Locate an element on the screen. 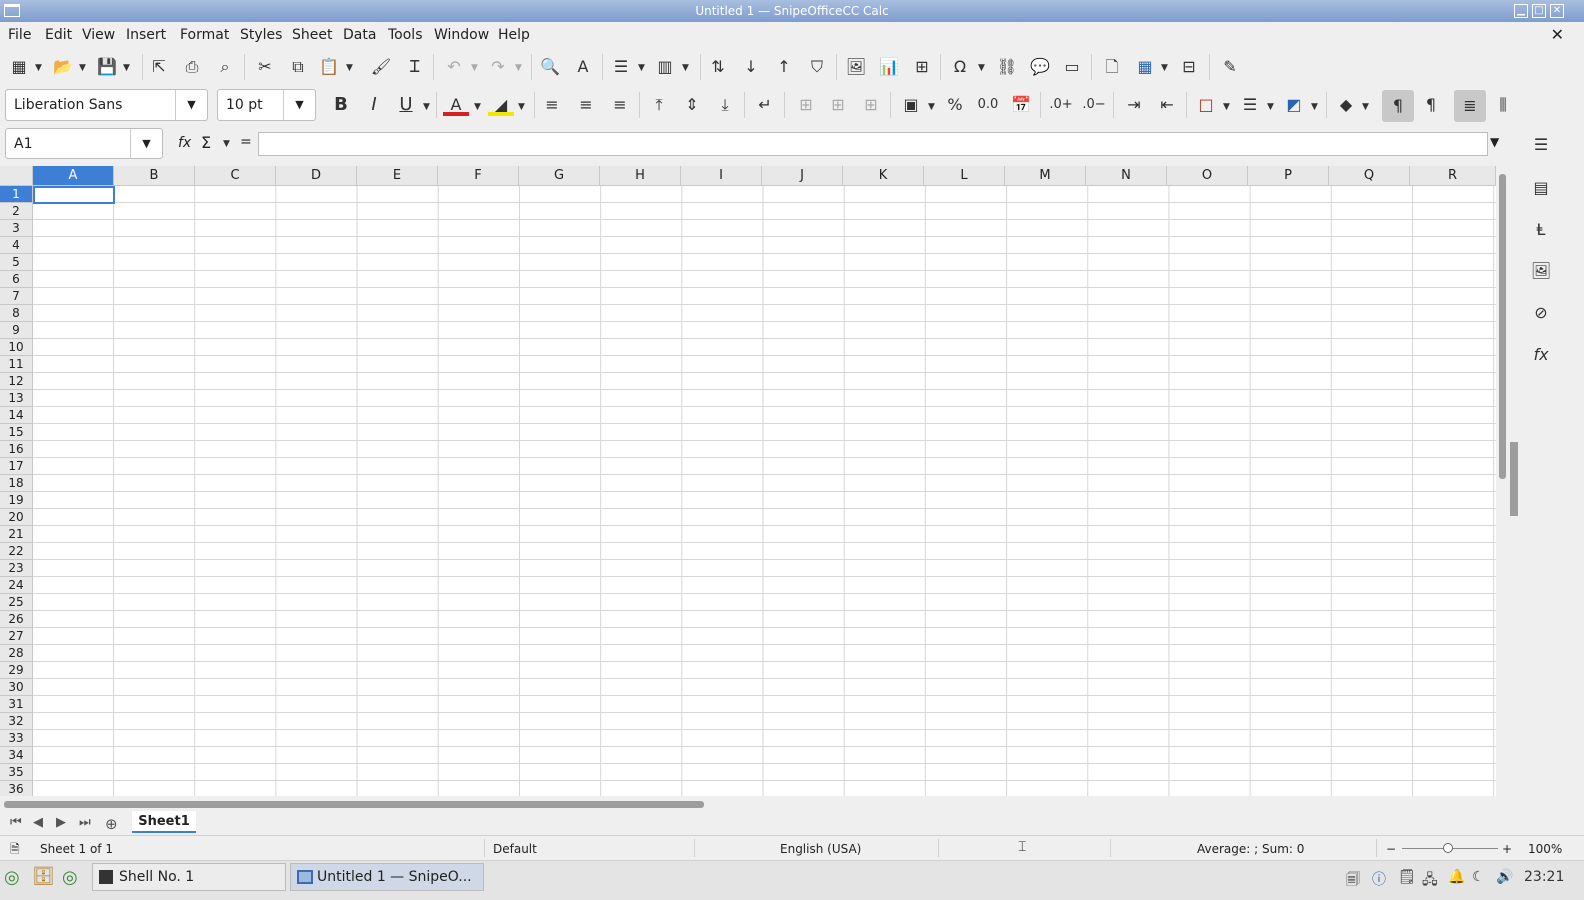  column-header: B is located at coordinates (154, 176).